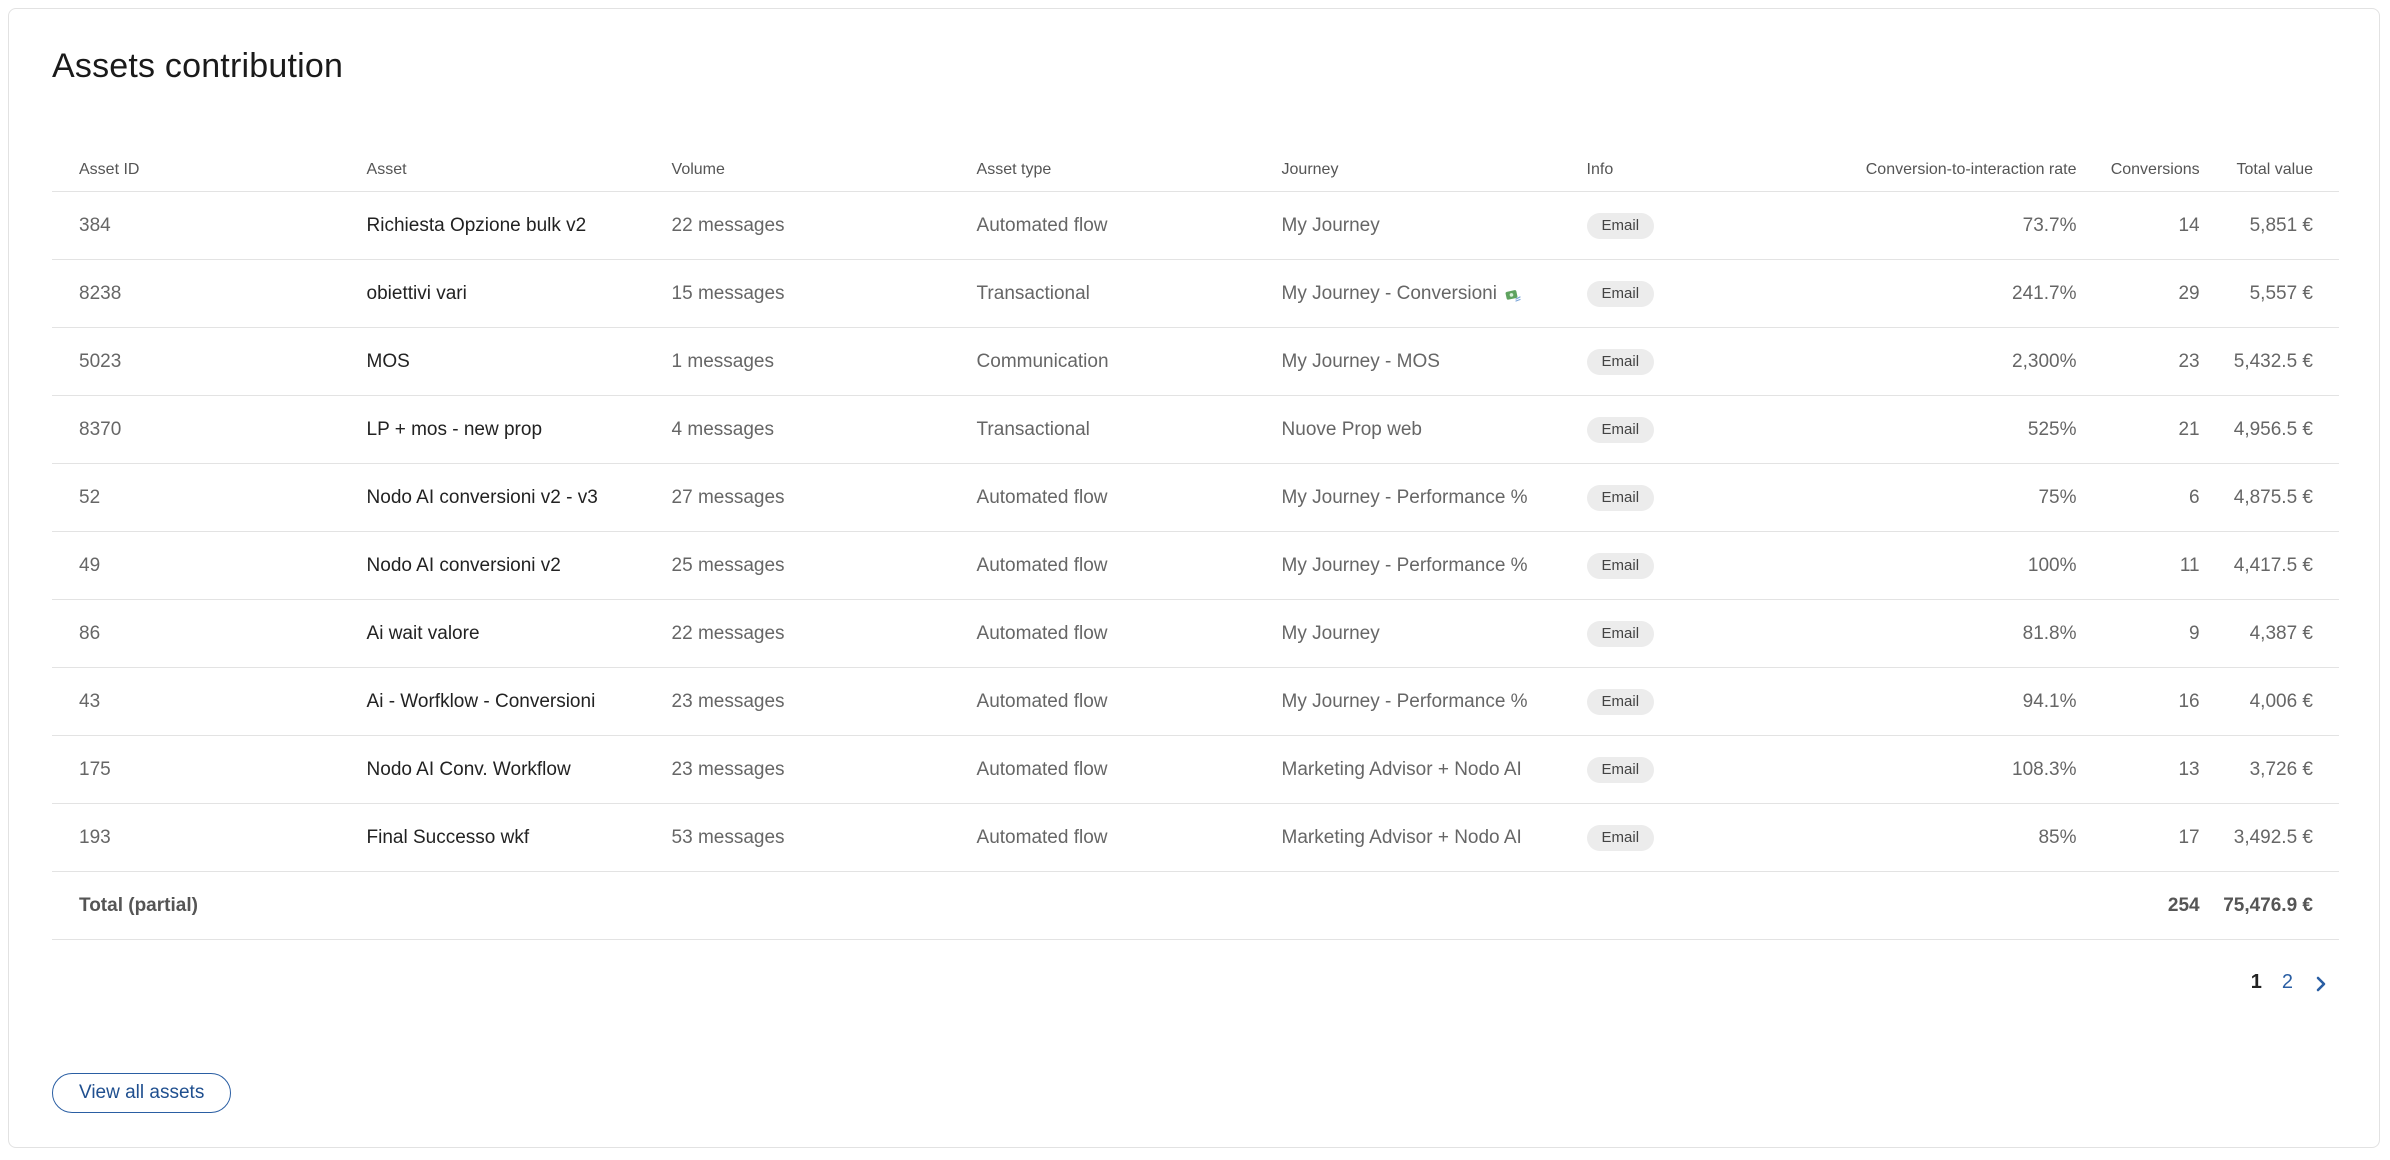  I want to click on total-row: Total (partial) 254 75,476.9 €, so click(1195, 905).